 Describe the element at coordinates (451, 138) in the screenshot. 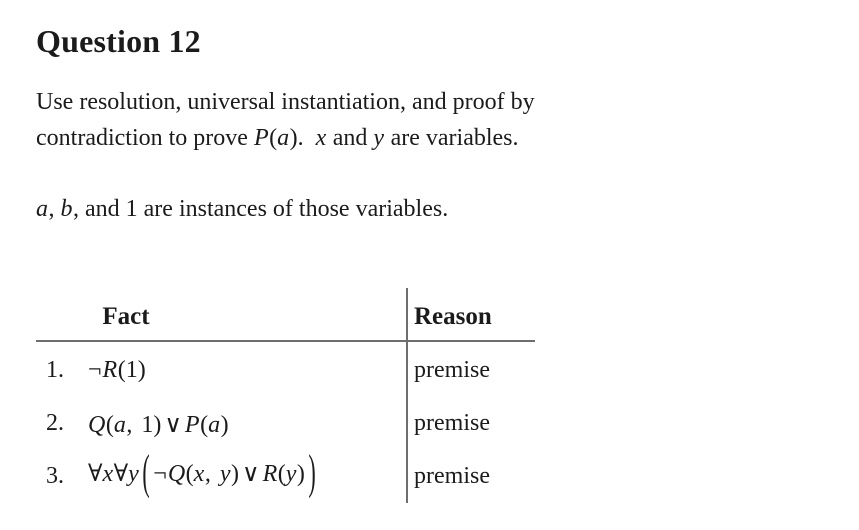

I see `problem-statement-line-2-tail: are variables.` at that location.